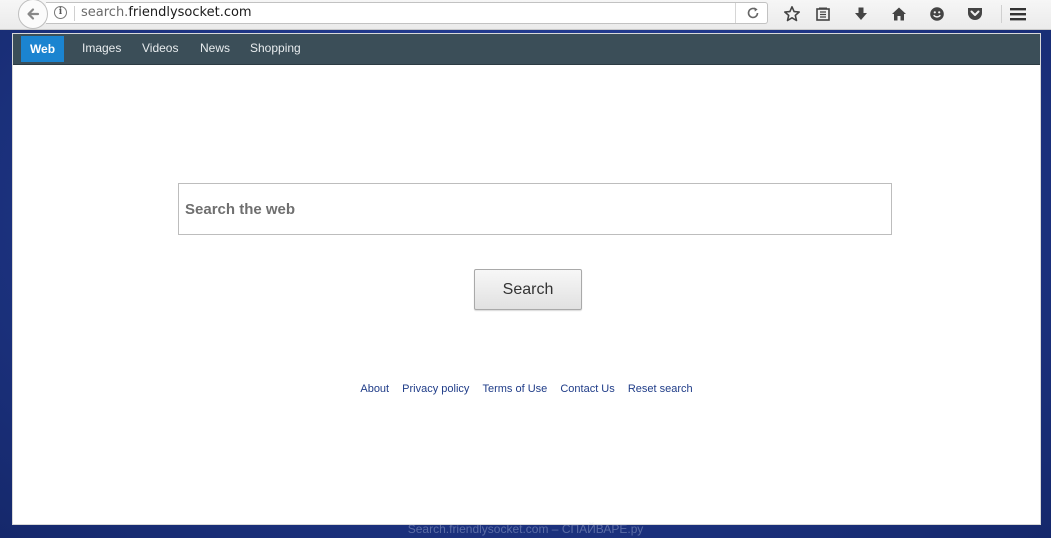 This screenshot has height=538, width=1051. Describe the element at coordinates (1018, 14) in the screenshot. I see `hamburger-menu-icon` at that location.